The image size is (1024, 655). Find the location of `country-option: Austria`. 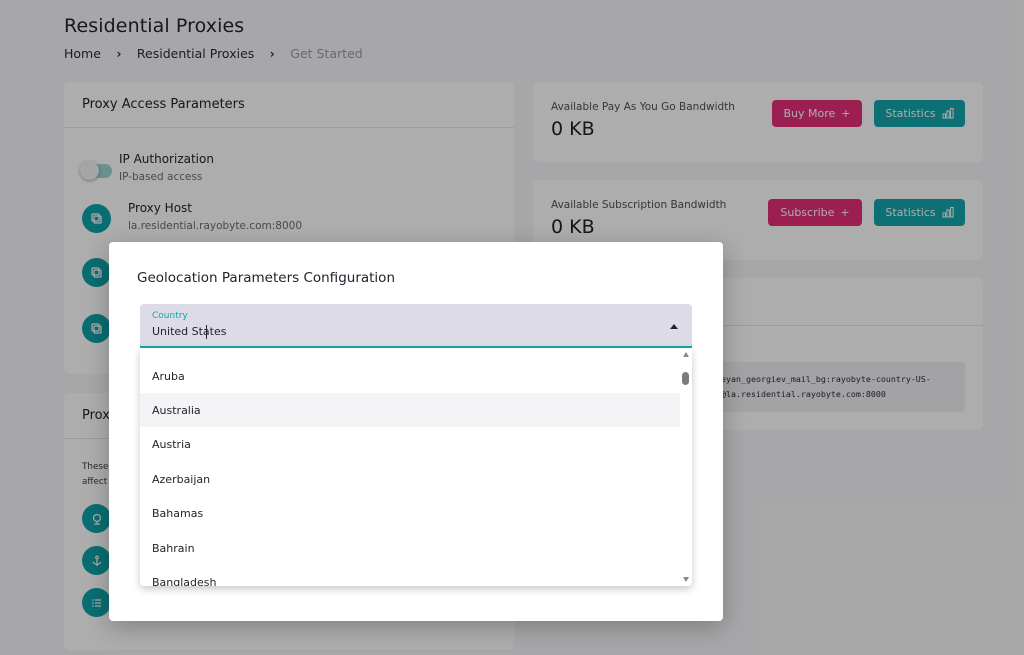

country-option: Austria is located at coordinates (410, 444).